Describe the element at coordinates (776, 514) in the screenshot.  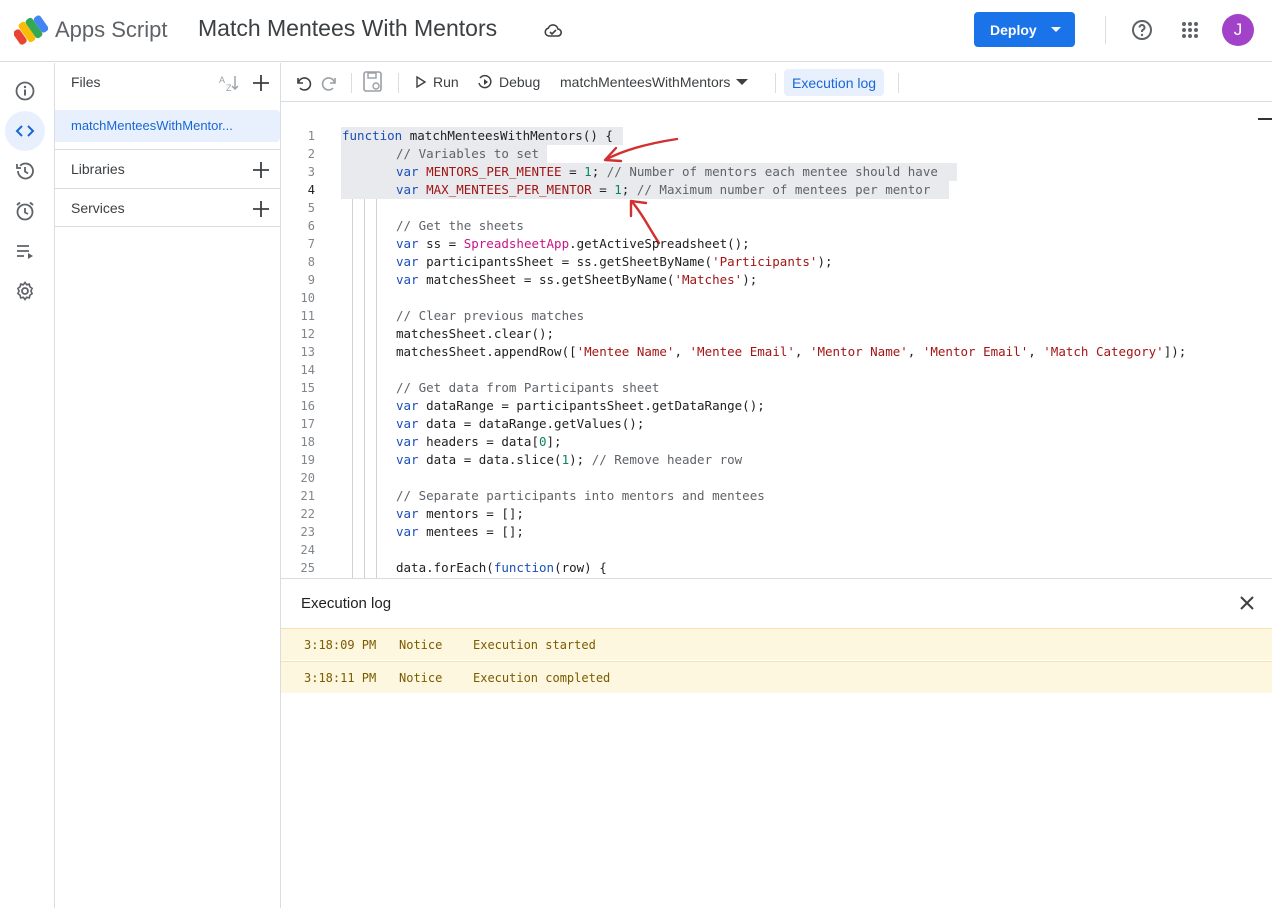
I see `code-line: 22 var mentors = [];` at that location.